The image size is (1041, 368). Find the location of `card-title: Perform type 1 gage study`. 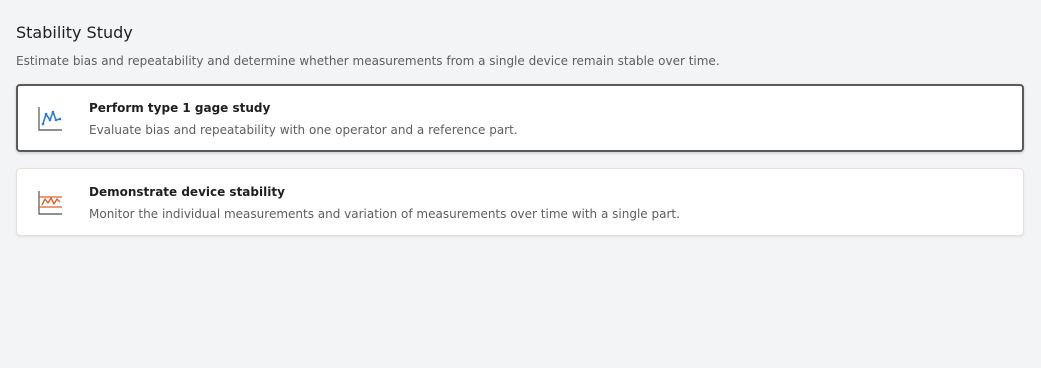

card-title: Perform type 1 gage study is located at coordinates (180, 108).